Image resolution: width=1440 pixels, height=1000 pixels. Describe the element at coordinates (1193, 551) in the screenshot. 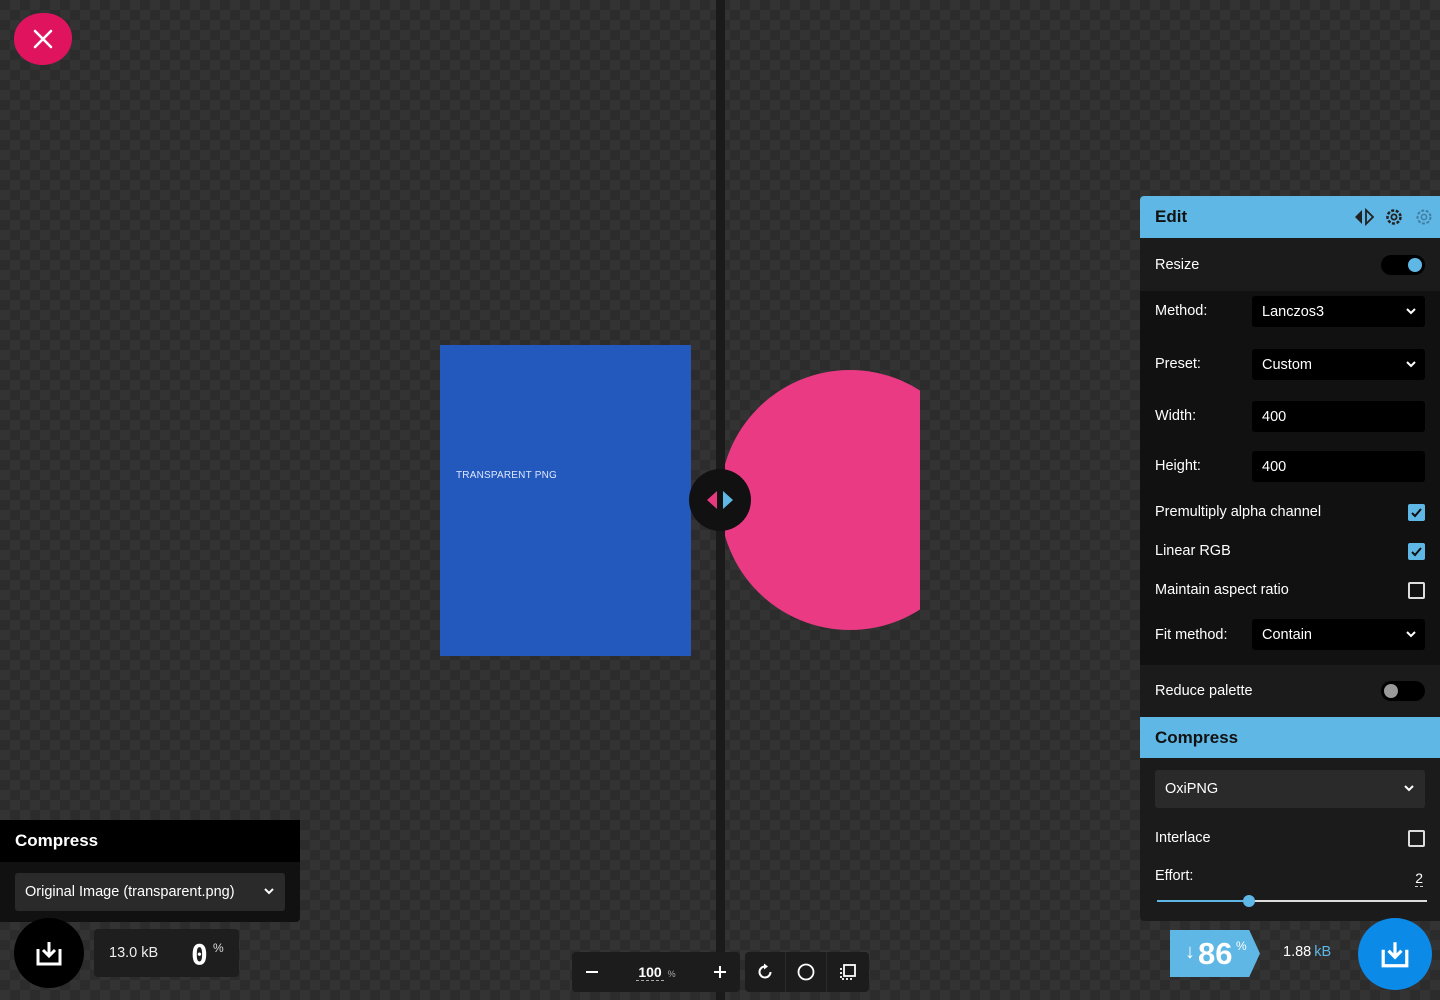

I see `linear-rgb-label: Linear RGB` at that location.